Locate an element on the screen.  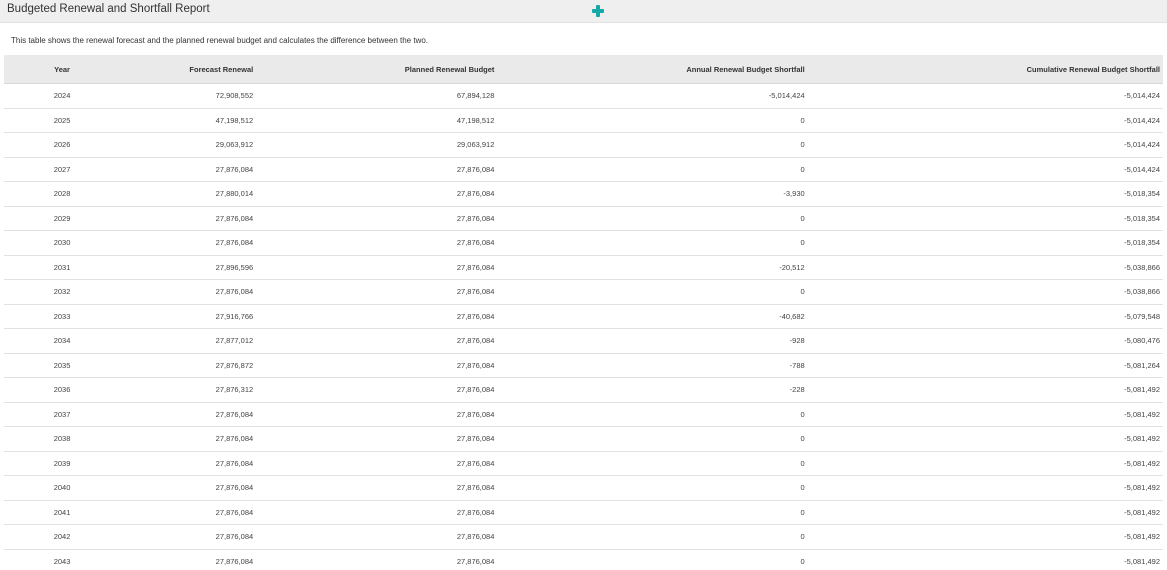
cell-forecast-renewal: 29,063,912 is located at coordinates (187, 145).